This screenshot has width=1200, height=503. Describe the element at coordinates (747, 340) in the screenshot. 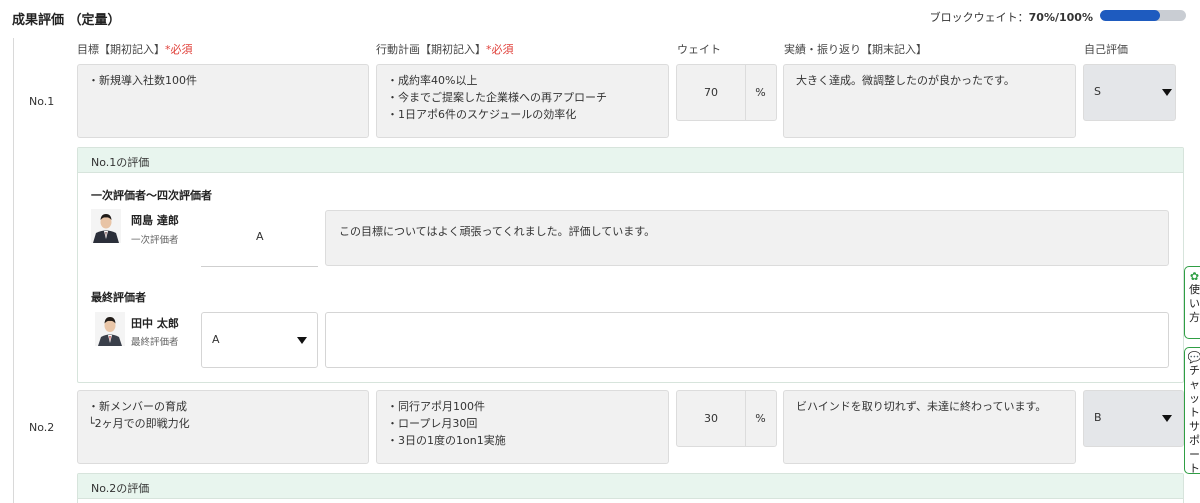

I see `final-comment-input` at that location.